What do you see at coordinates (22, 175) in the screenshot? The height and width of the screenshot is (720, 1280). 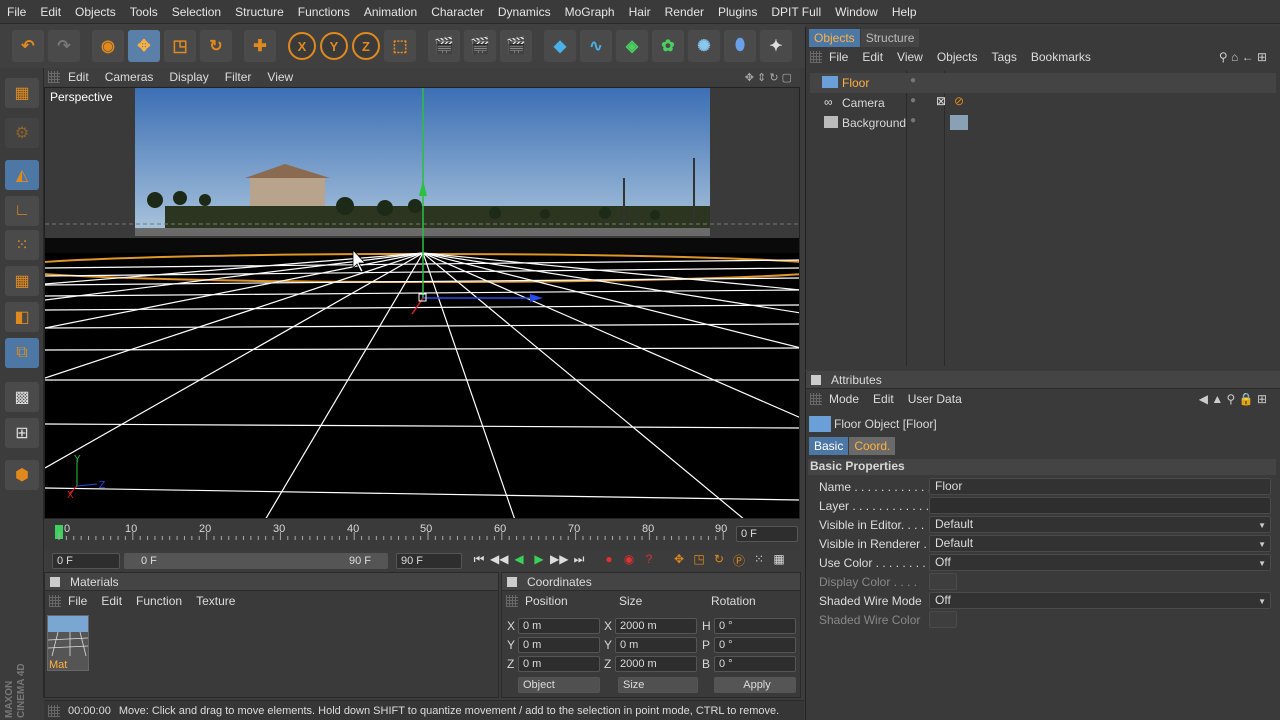 I see `model-tool-icon: ◭` at bounding box center [22, 175].